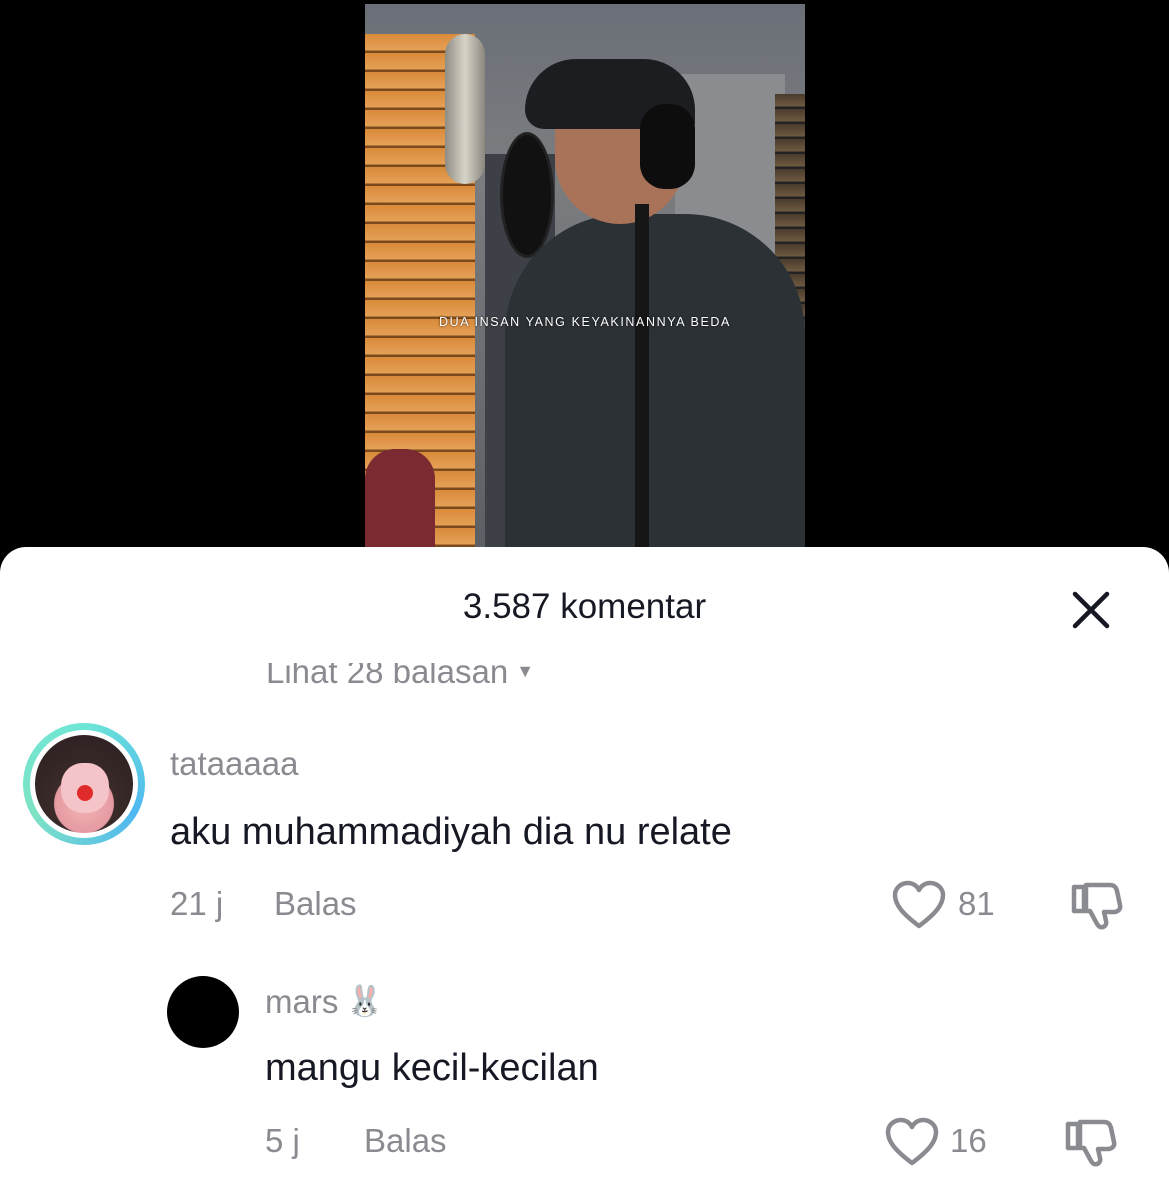 This screenshot has height=1190, width=1169. I want to click on rabbit-emoji: 🐰, so click(365, 1001).